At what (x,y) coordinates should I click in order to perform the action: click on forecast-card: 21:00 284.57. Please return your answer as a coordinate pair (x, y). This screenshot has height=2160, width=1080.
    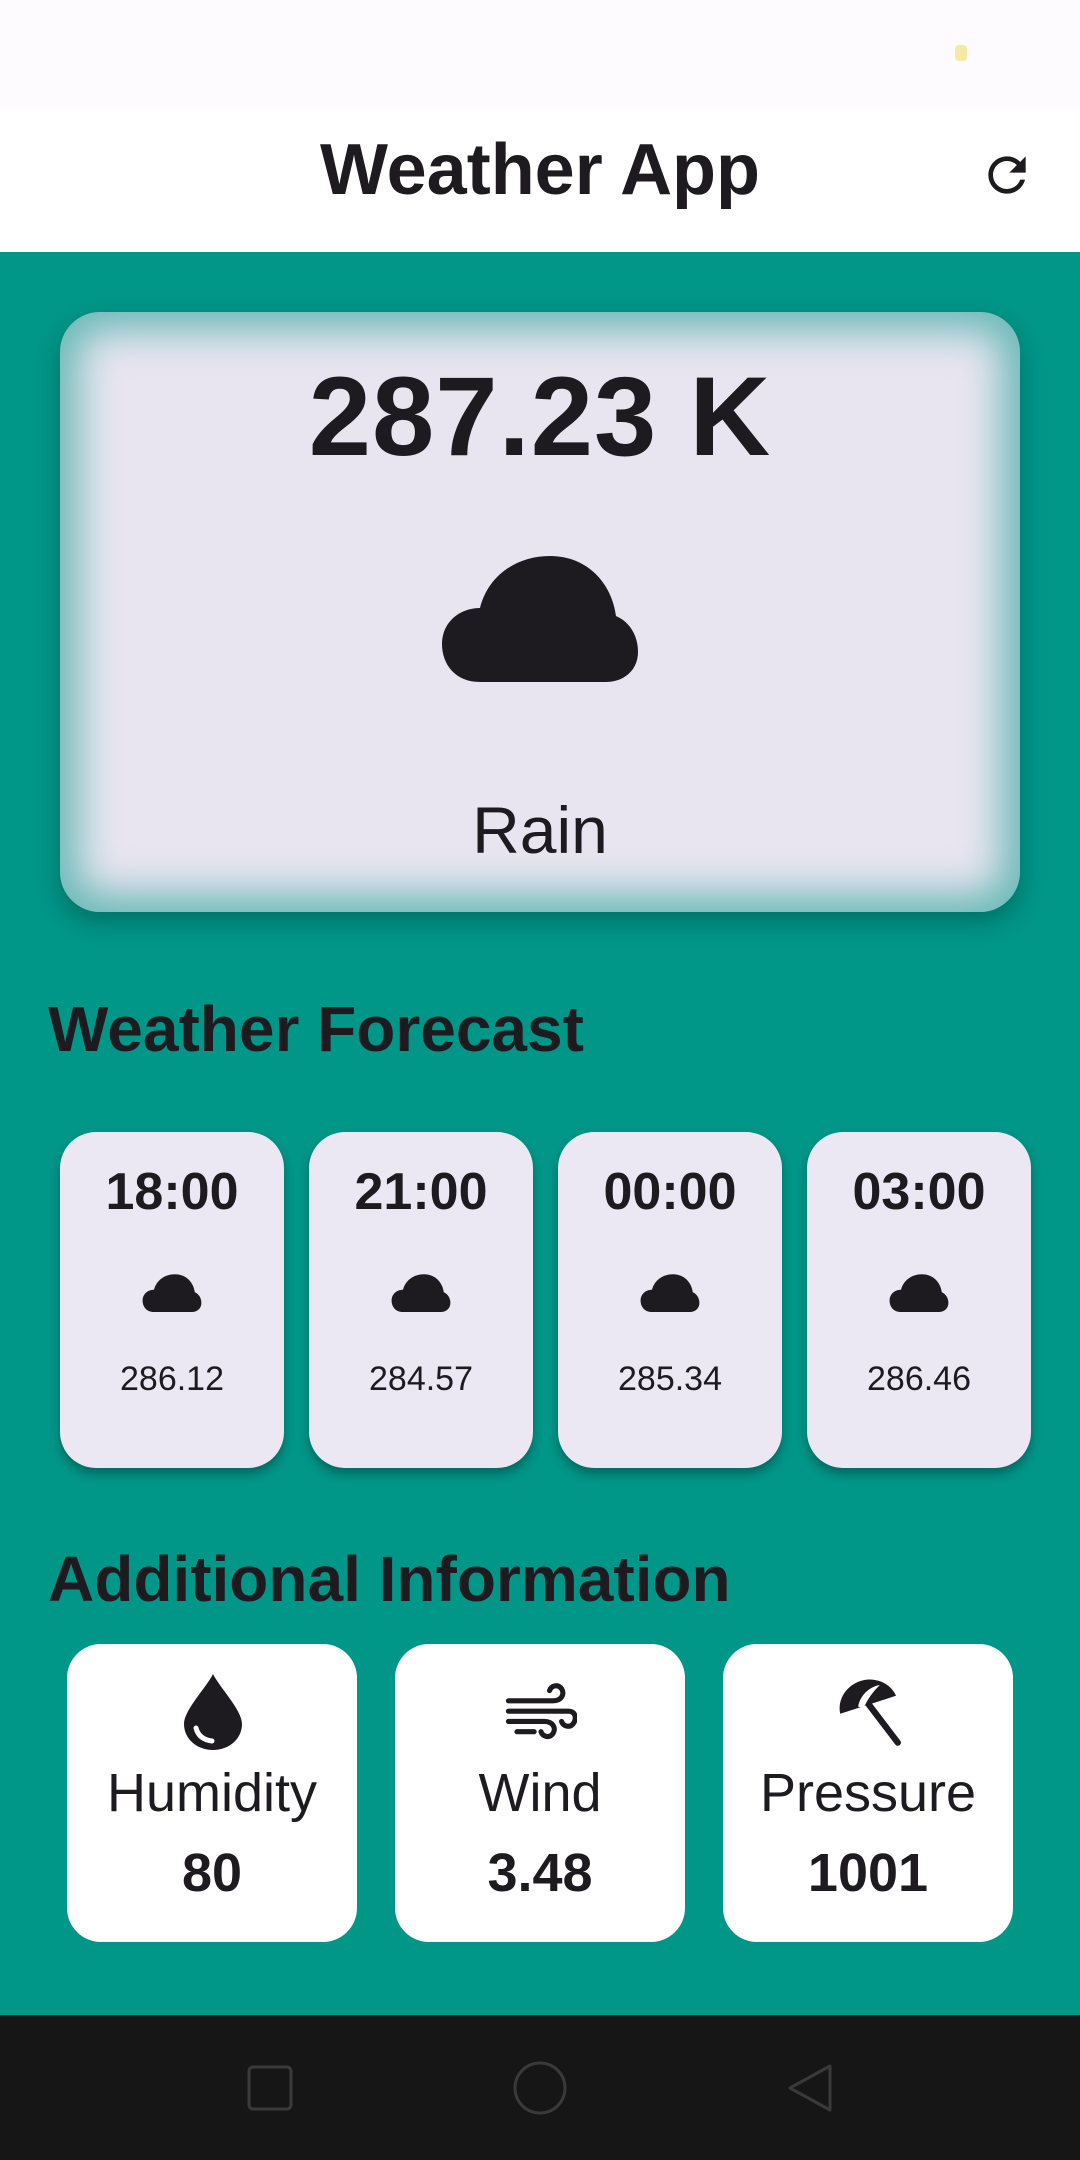
    Looking at the image, I should click on (421, 1300).